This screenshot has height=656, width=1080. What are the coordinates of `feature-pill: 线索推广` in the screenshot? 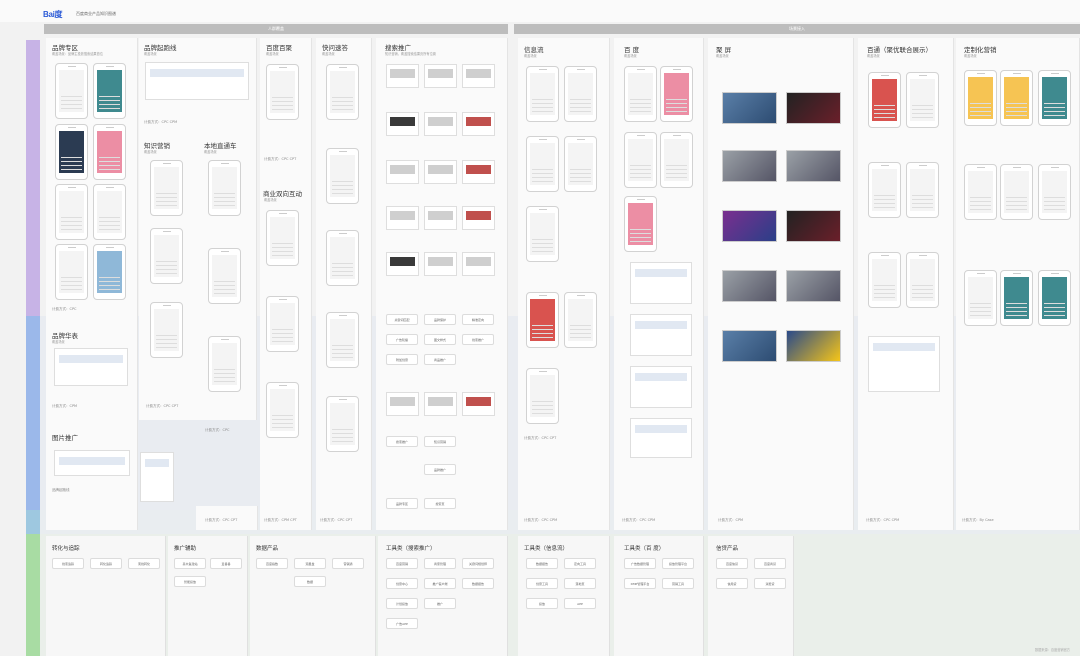 It's located at (478, 339).